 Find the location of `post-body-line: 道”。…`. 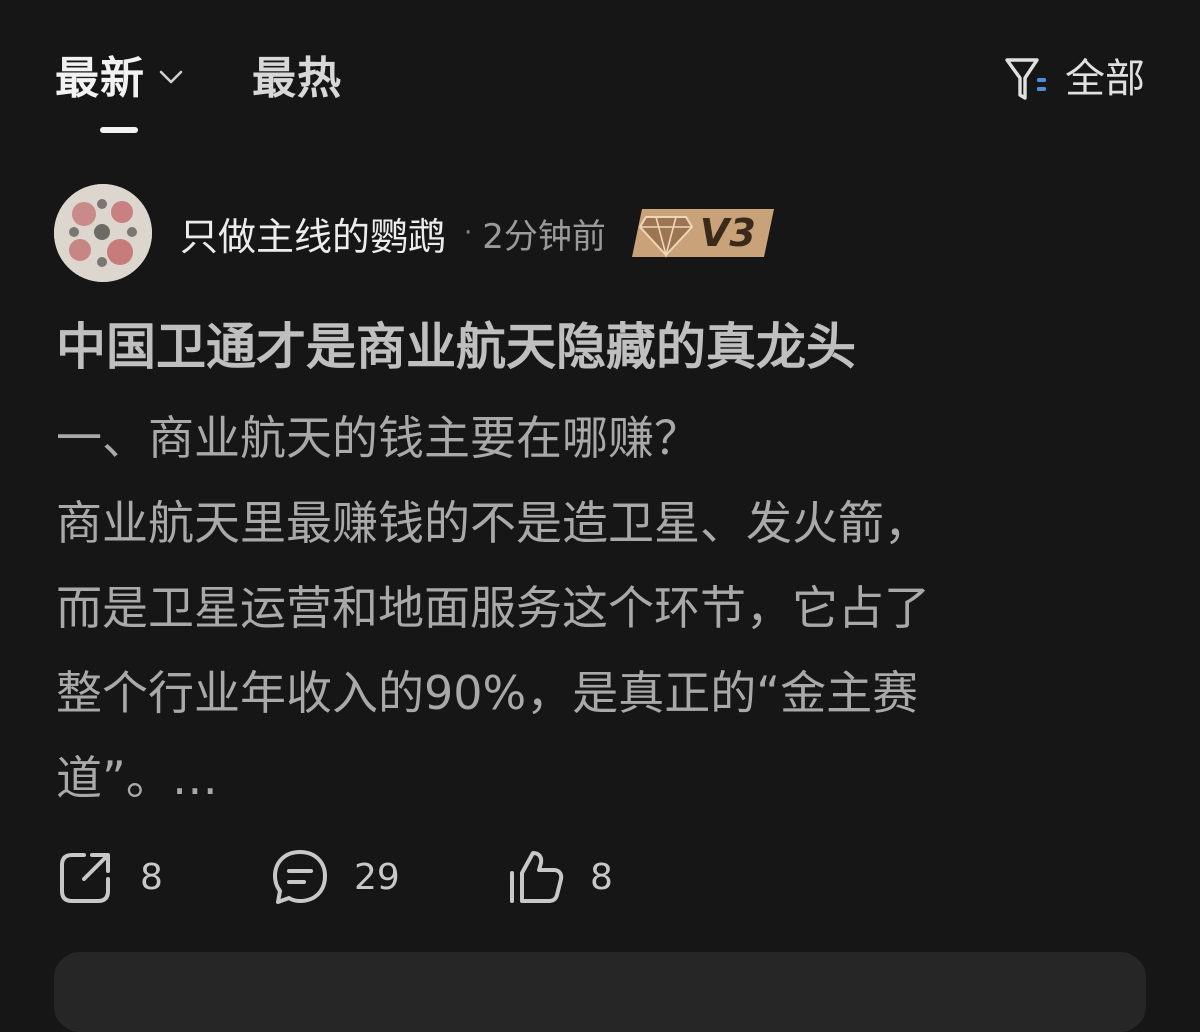

post-body-line: 道”。… is located at coordinates (137, 778).